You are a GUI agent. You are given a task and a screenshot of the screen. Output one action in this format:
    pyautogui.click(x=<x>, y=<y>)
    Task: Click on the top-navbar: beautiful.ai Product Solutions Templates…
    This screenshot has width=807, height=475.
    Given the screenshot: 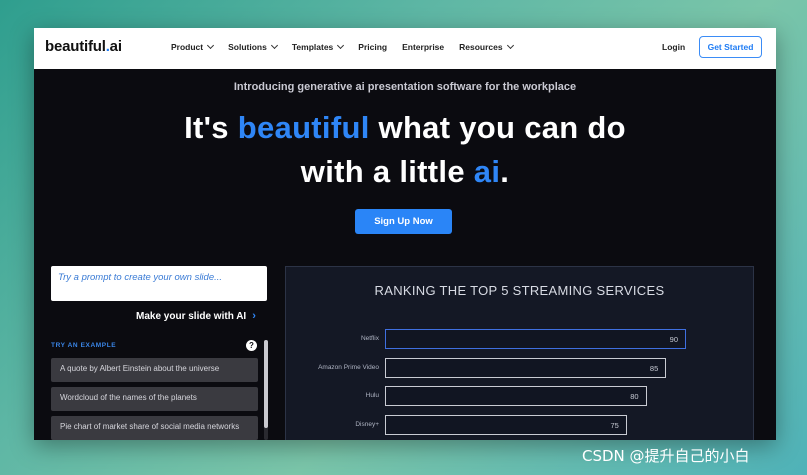 What is the action you would take?
    pyautogui.click(x=405, y=48)
    